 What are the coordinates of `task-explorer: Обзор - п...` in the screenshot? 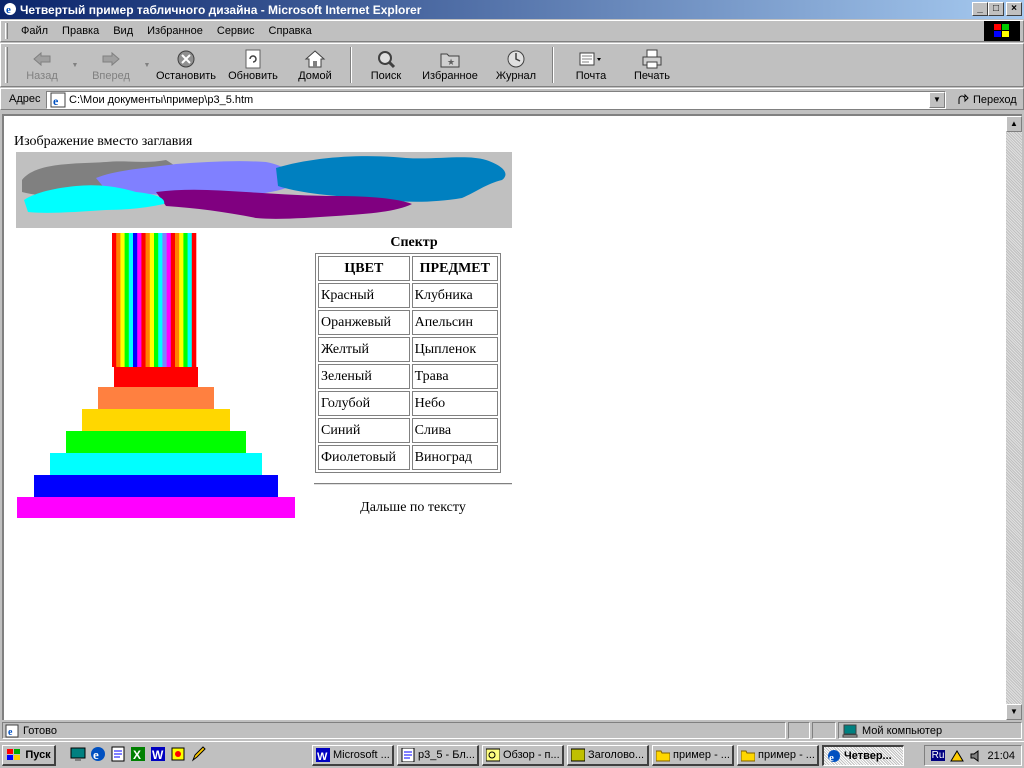 It's located at (523, 755).